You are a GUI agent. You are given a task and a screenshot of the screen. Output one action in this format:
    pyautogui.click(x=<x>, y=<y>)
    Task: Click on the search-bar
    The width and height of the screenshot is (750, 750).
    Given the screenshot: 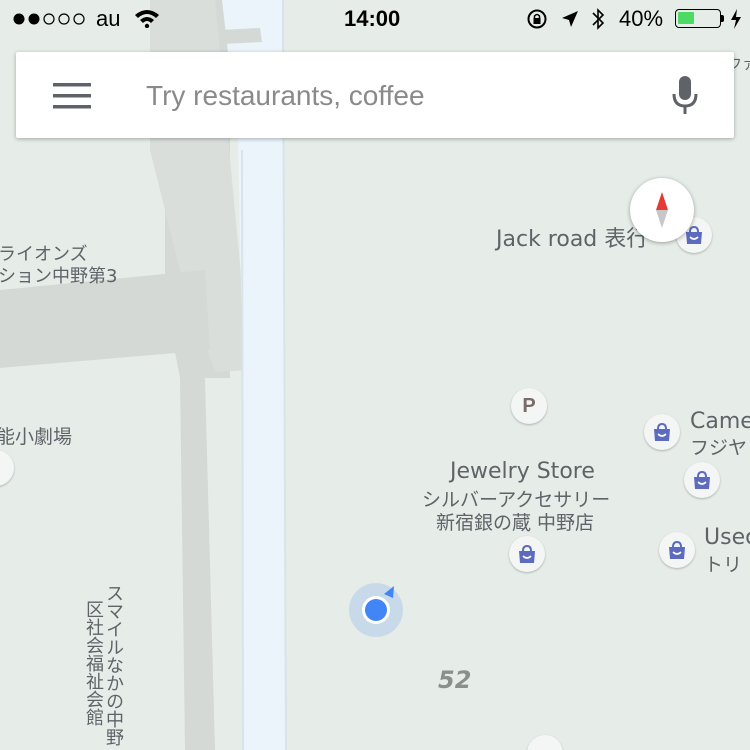 What is the action you would take?
    pyautogui.click(x=375, y=95)
    